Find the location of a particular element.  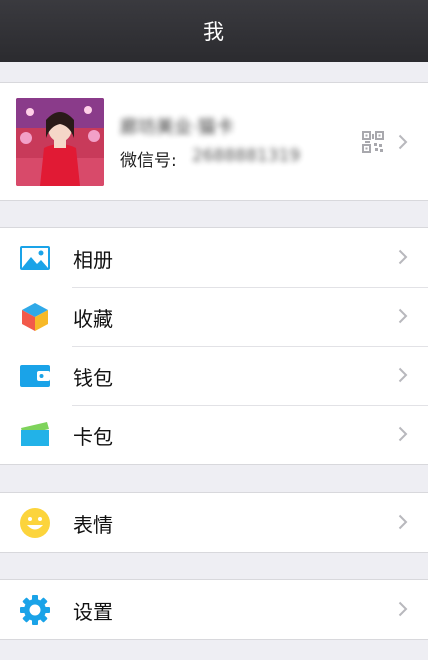

card-wallet-icon is located at coordinates (35, 435).